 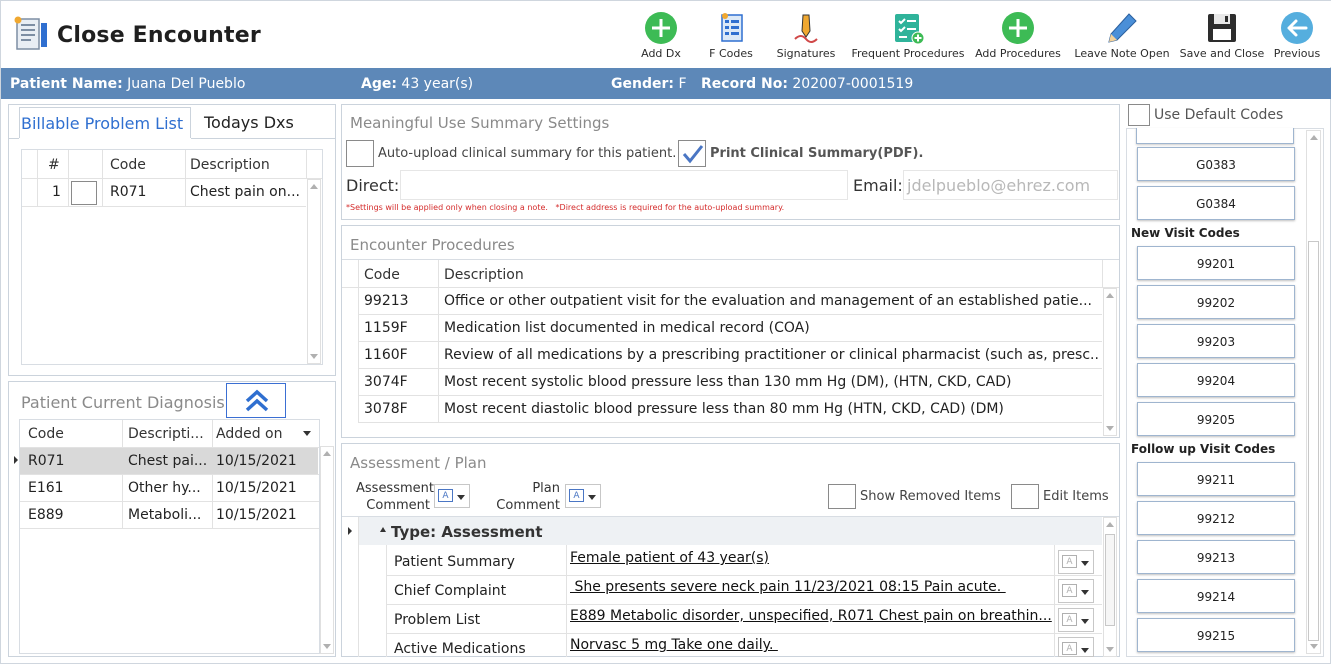 I want to click on code-button-g0383: G0383, so click(x=1216, y=164).